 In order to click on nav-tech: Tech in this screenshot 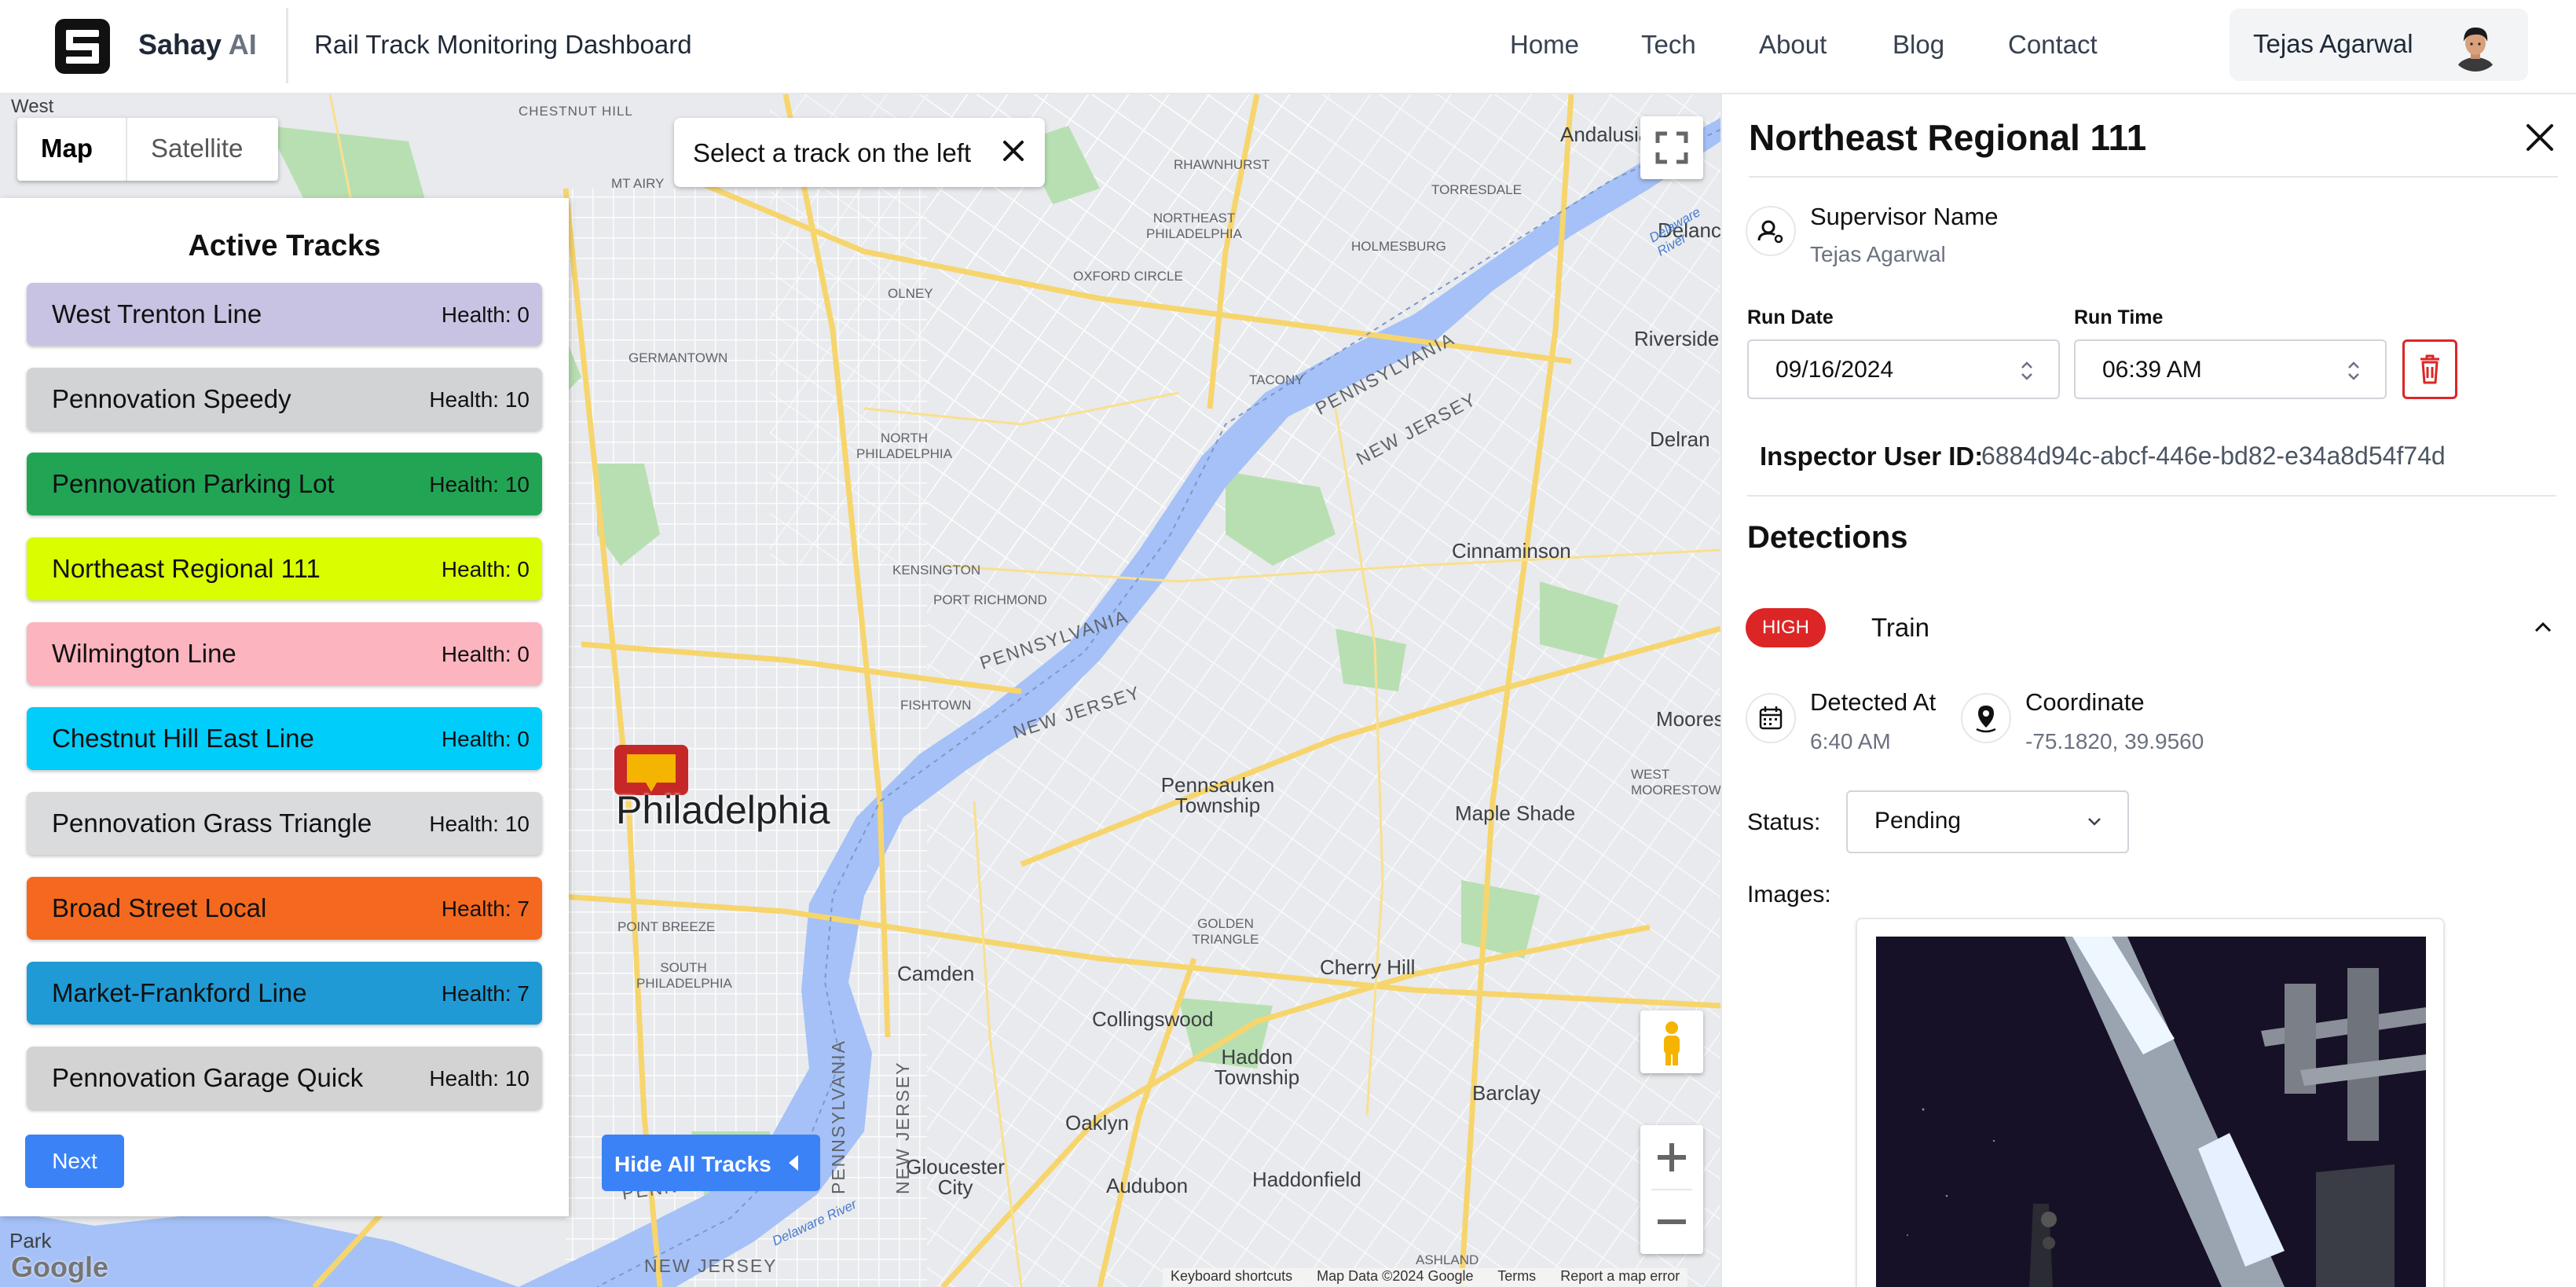, I will do `click(1668, 45)`.